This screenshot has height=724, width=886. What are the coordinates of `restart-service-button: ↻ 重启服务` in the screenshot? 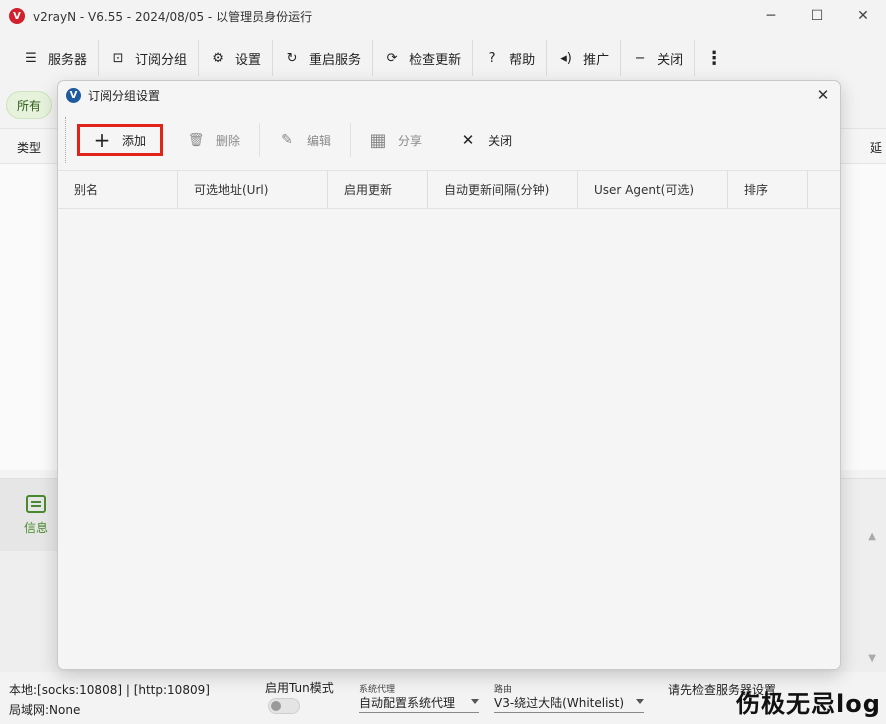 It's located at (323, 58).